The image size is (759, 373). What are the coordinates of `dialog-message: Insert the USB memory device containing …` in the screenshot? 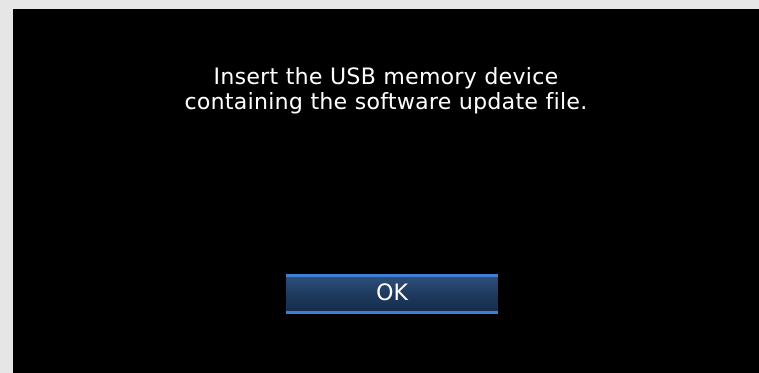 It's located at (386, 90).